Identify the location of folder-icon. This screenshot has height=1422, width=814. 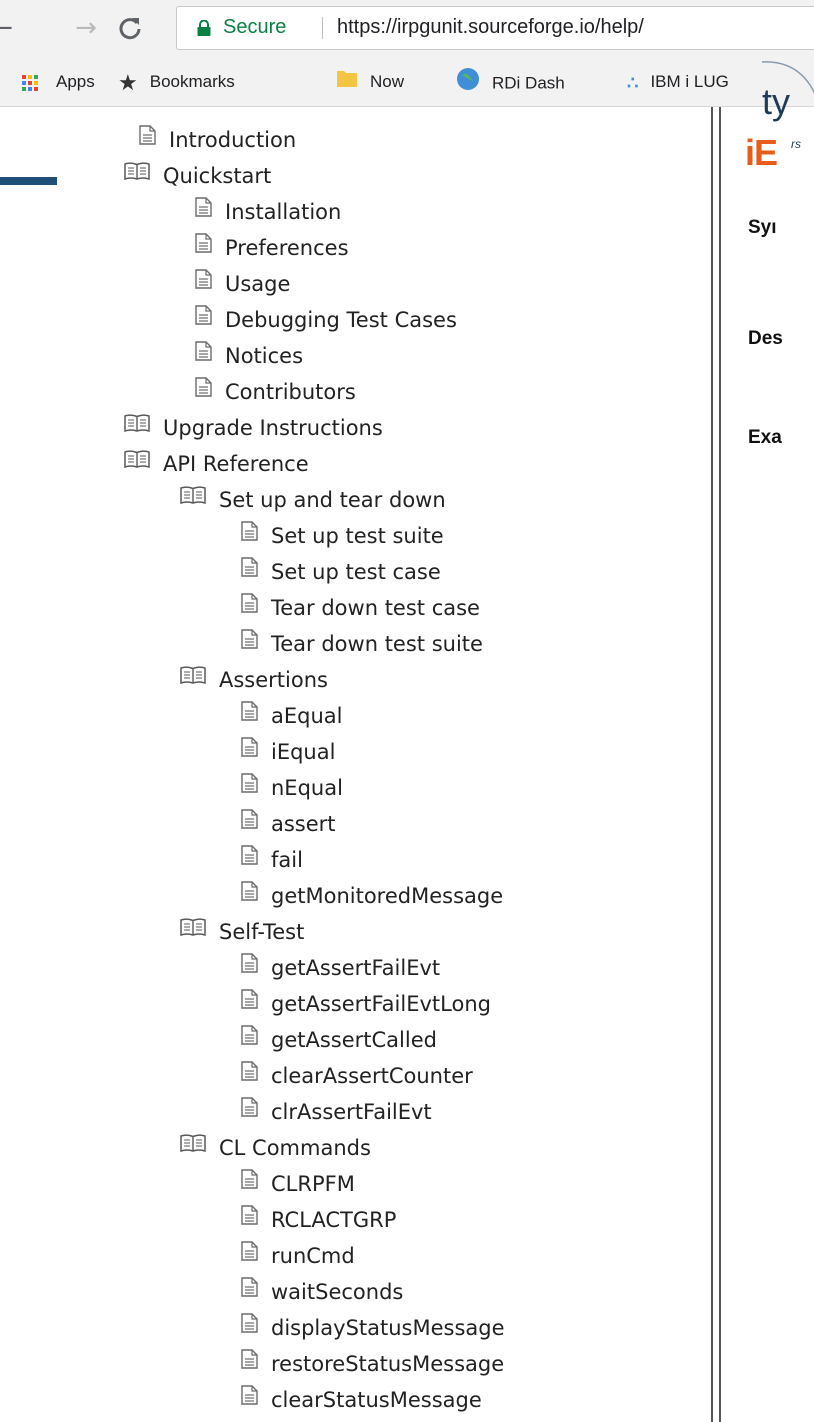
(347, 83).